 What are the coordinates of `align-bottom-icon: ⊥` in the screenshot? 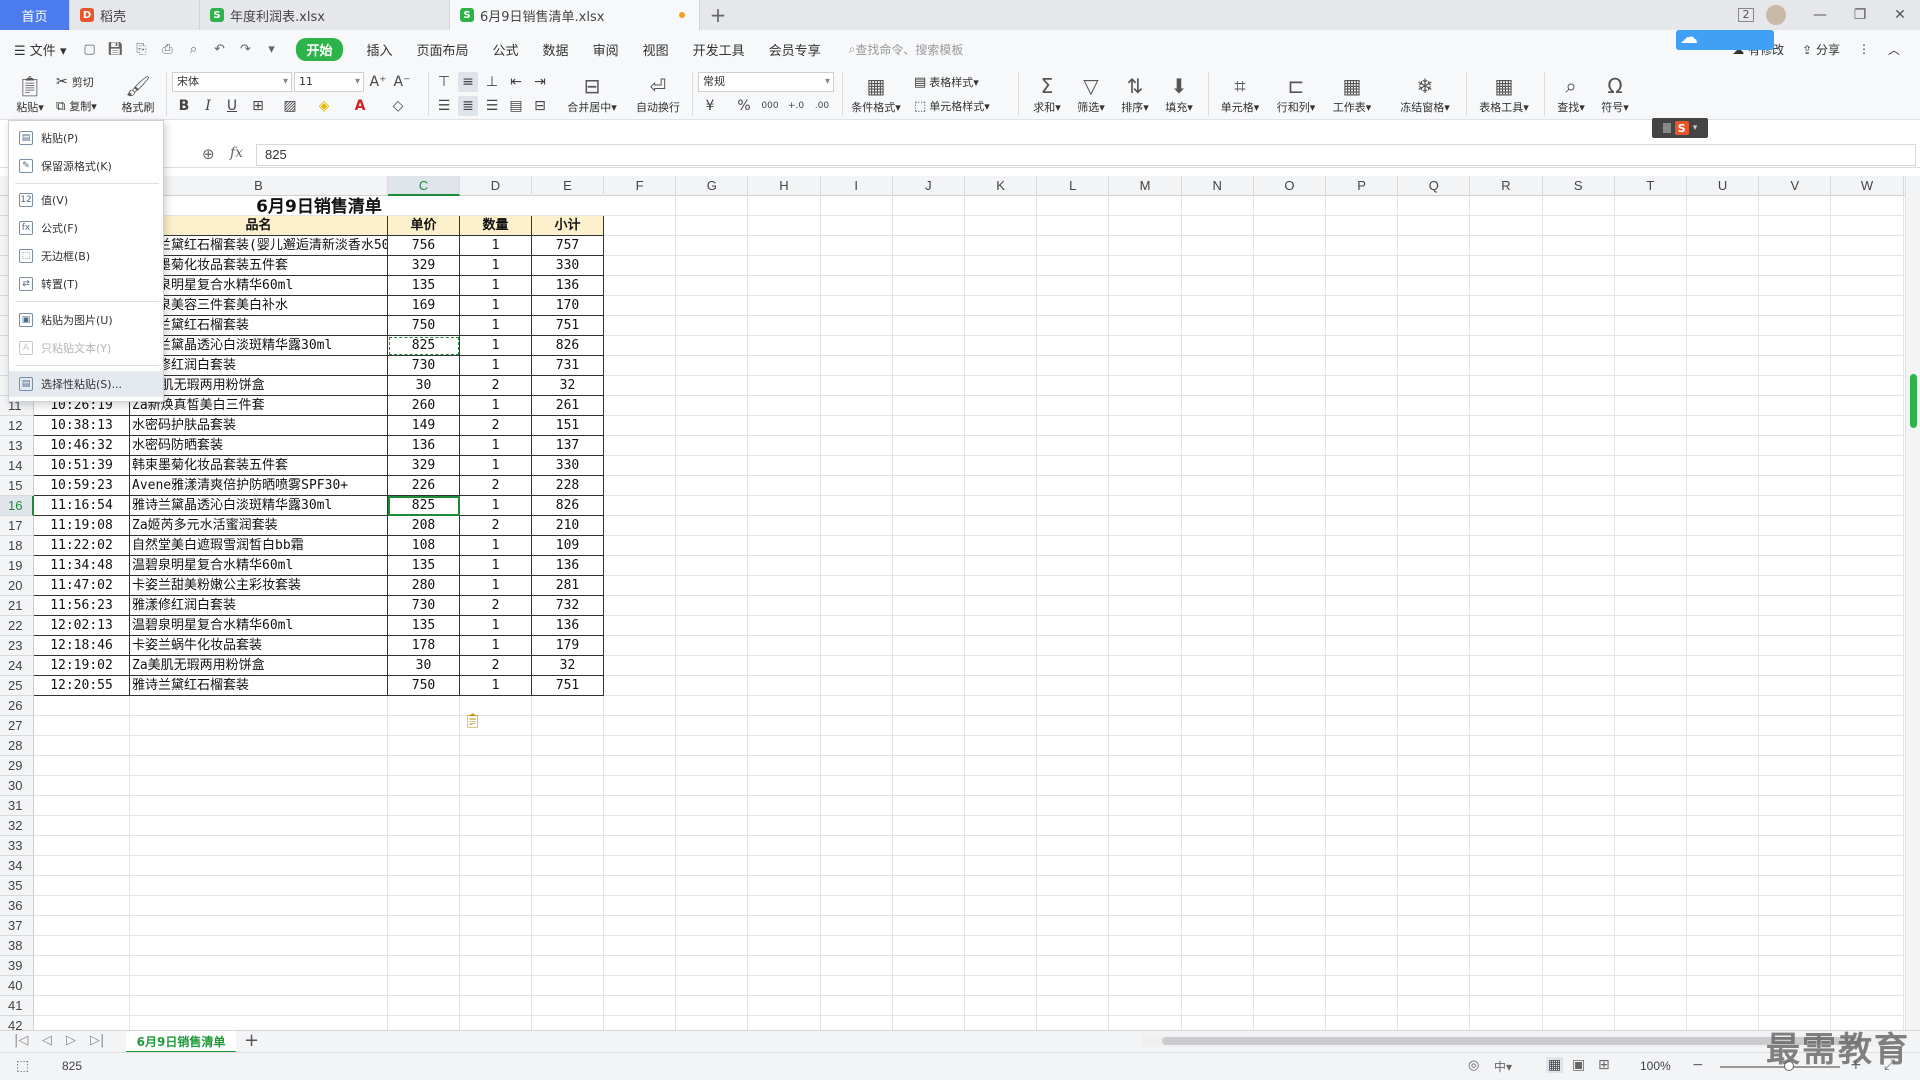 It's located at (492, 82).